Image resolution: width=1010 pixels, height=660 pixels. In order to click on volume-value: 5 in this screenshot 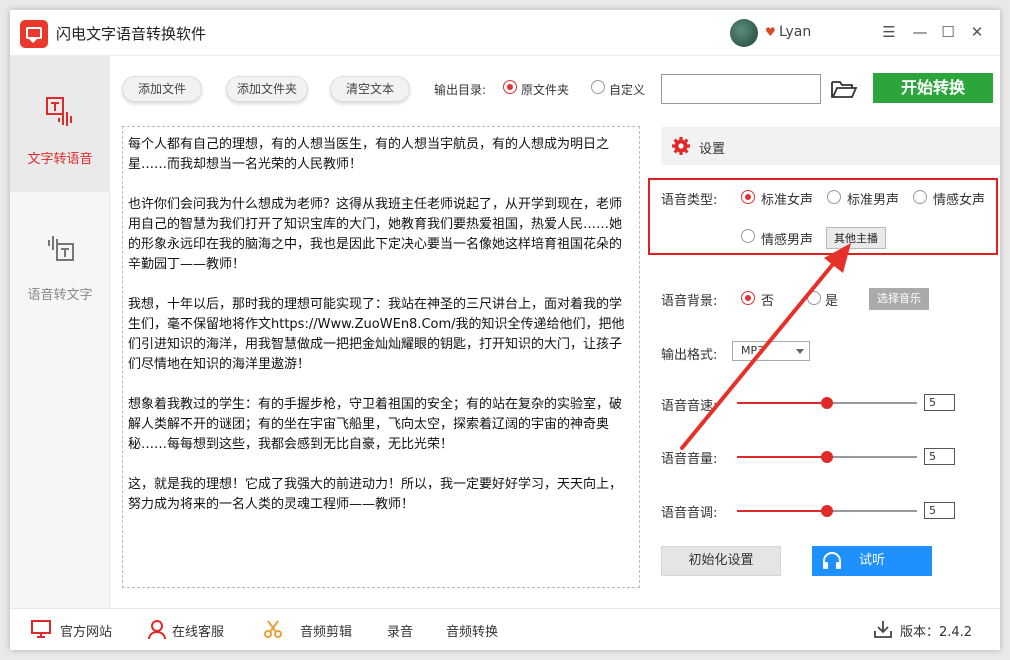, I will do `click(939, 456)`.